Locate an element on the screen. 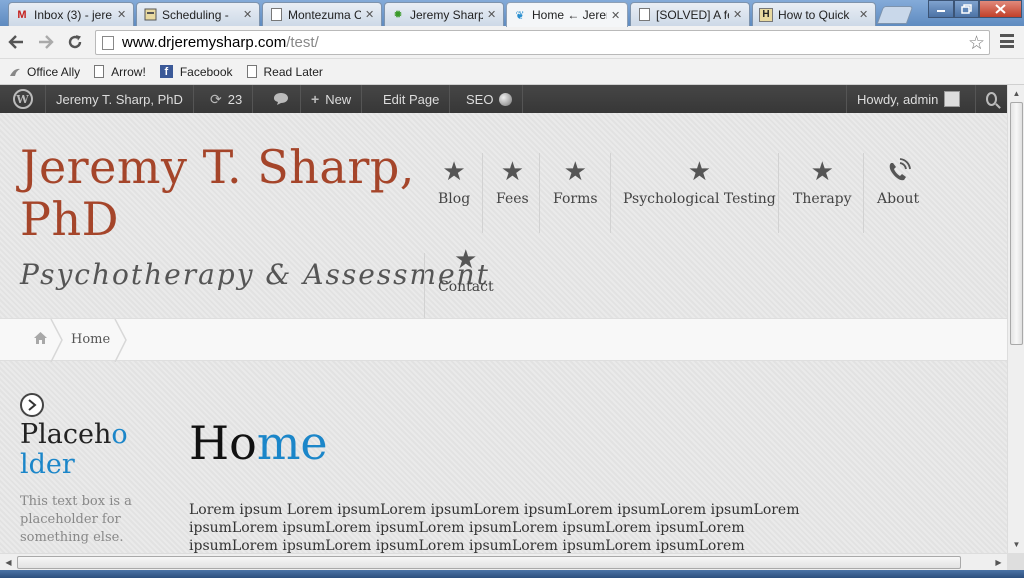  admin-seo-menu: SEO is located at coordinates (490, 99).